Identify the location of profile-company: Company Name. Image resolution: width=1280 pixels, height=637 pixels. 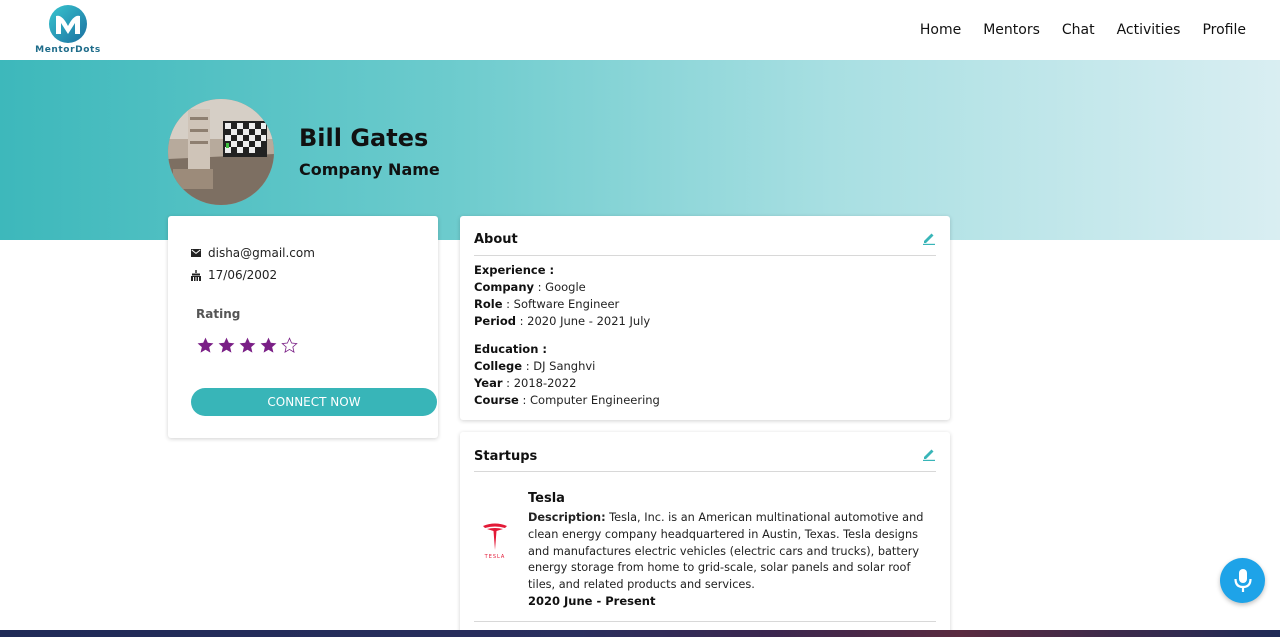
(369, 169).